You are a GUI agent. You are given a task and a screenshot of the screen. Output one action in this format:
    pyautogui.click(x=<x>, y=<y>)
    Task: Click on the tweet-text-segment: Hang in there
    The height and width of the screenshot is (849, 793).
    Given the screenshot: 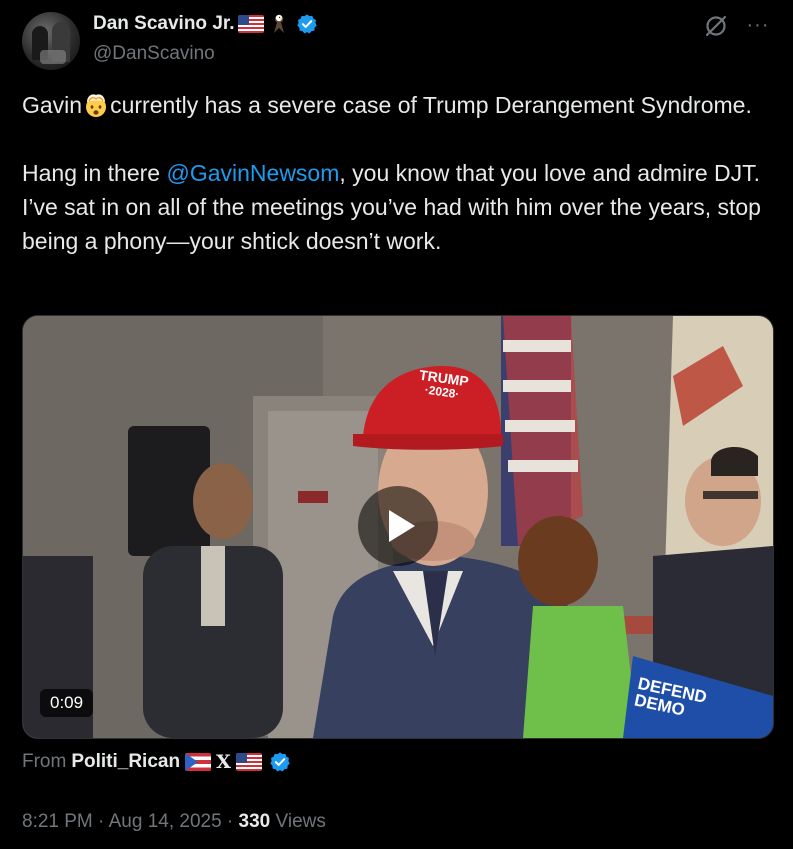 What is the action you would take?
    pyautogui.click(x=94, y=173)
    